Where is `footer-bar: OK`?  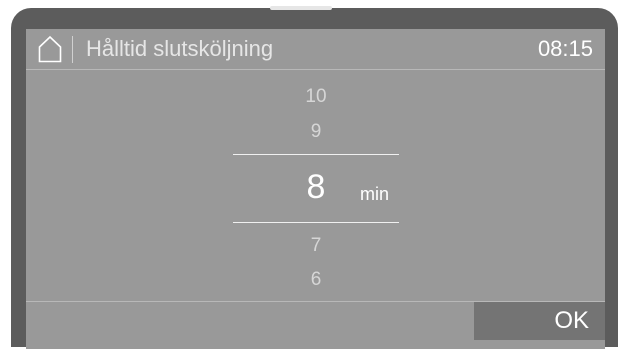
footer-bar: OK is located at coordinates (315, 321).